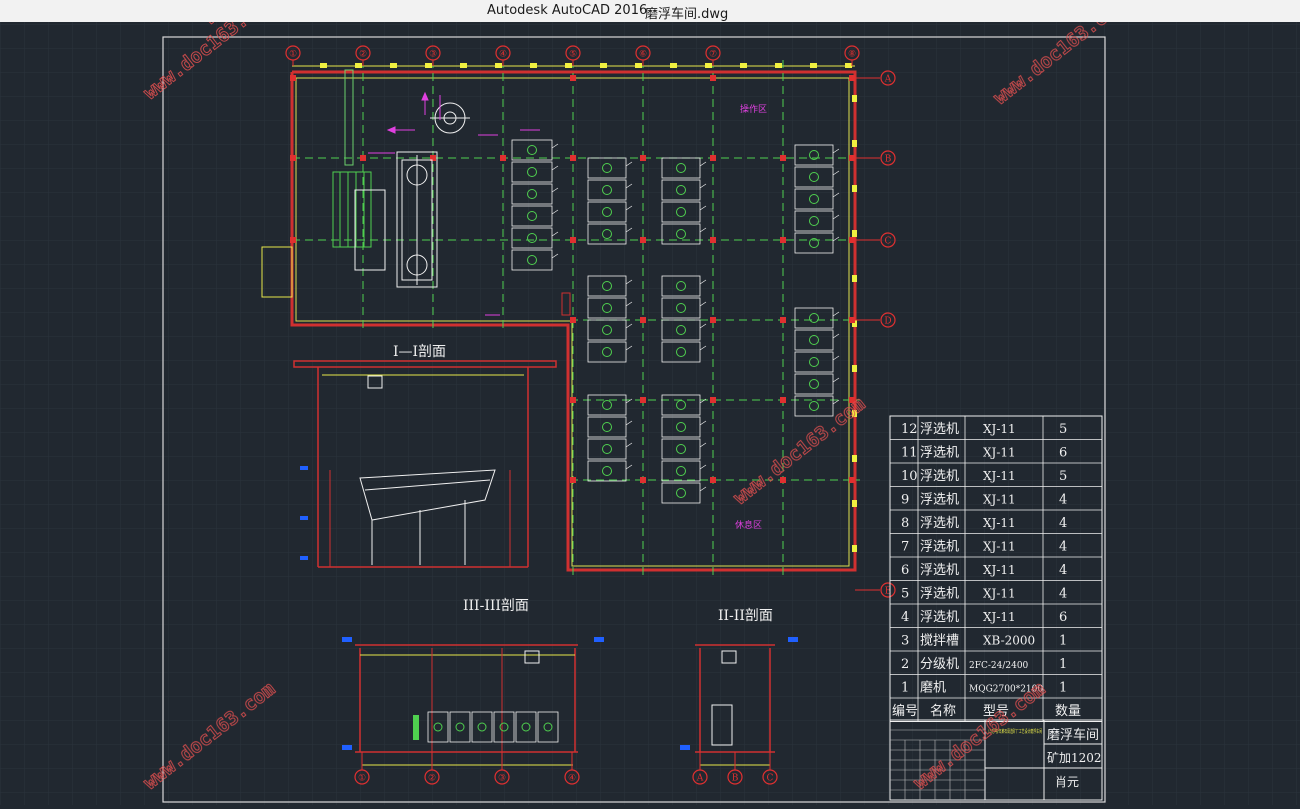 Image resolution: width=1300 pixels, height=809 pixels. What do you see at coordinates (939, 500) in the screenshot?
I see `bom-row-9-name: 浮选机` at bounding box center [939, 500].